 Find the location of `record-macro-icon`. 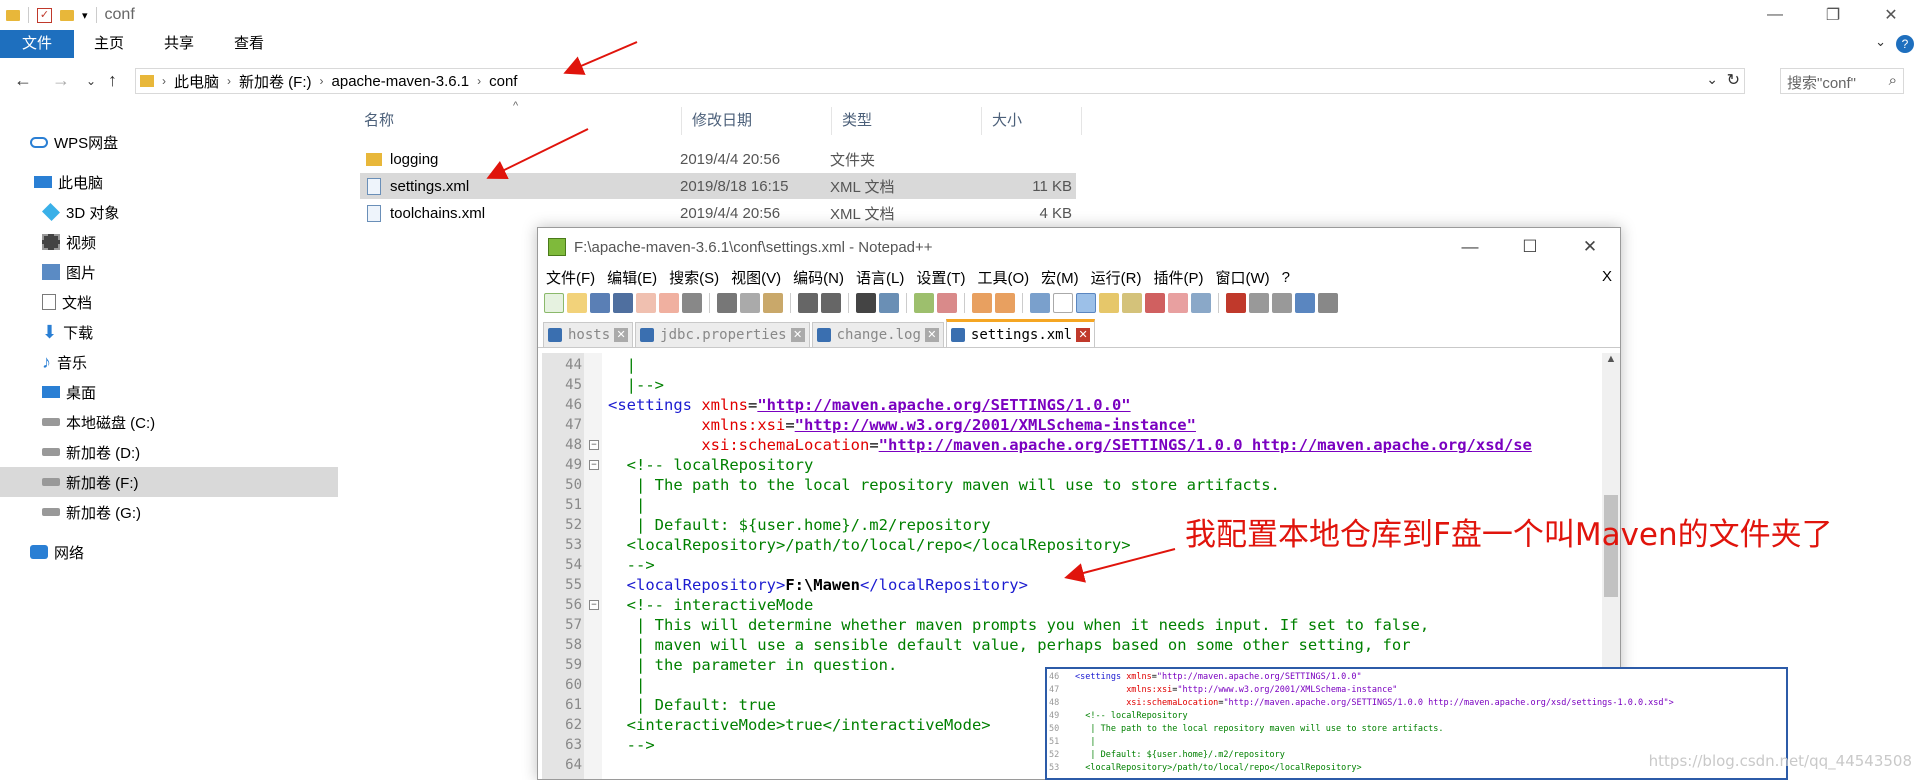

record-macro-icon is located at coordinates (1236, 303).